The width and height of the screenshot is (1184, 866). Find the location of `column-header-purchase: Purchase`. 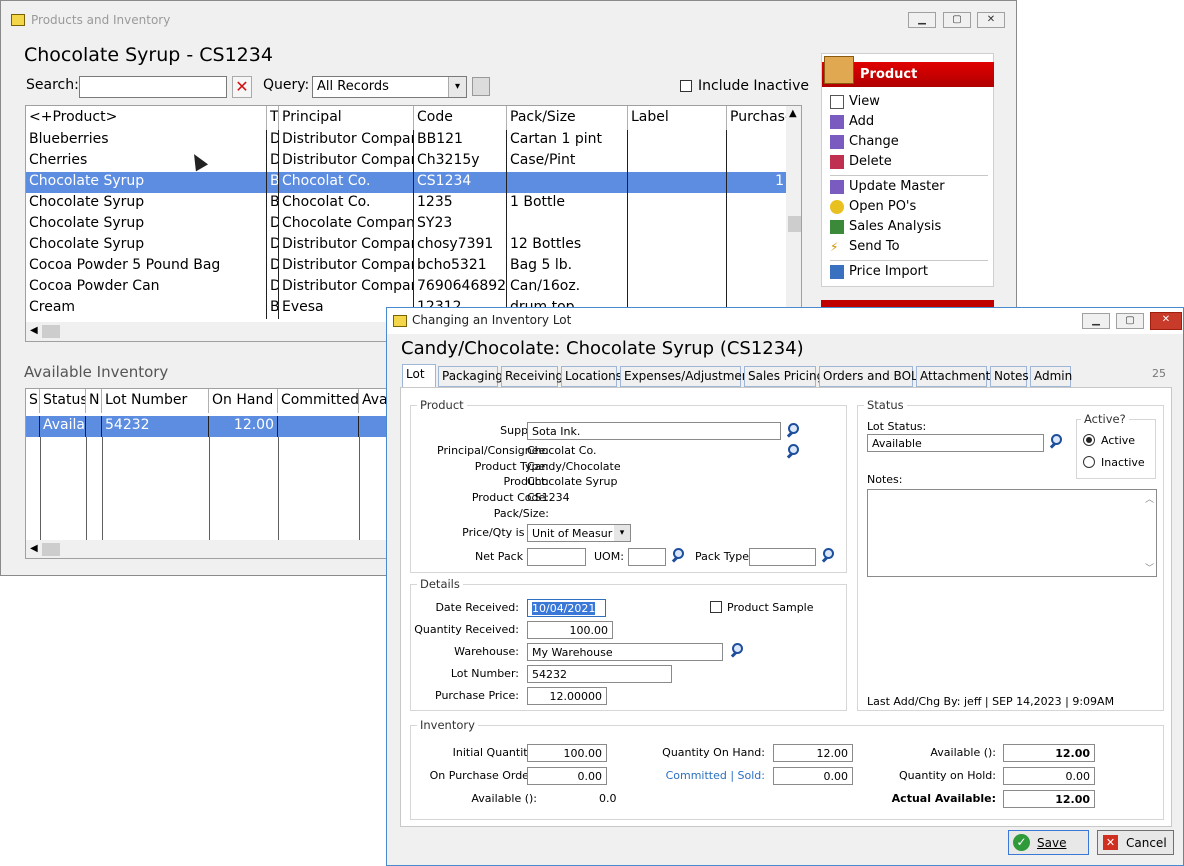

column-header-purchase: Purchase is located at coordinates (757, 118).